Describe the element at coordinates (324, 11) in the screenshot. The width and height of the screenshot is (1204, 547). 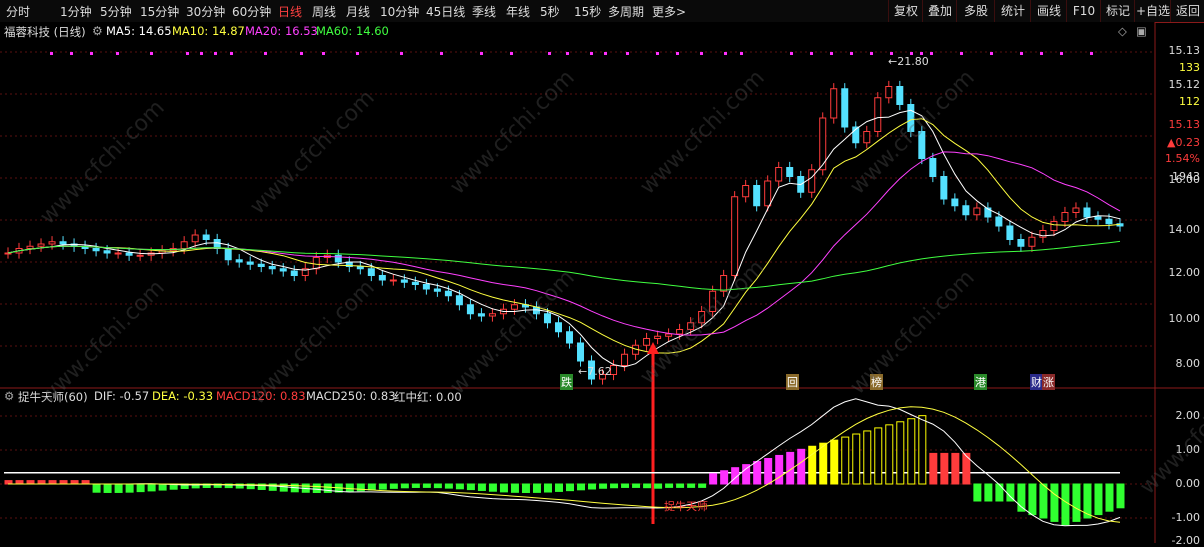
I see `period-tab-7: 周线` at that location.